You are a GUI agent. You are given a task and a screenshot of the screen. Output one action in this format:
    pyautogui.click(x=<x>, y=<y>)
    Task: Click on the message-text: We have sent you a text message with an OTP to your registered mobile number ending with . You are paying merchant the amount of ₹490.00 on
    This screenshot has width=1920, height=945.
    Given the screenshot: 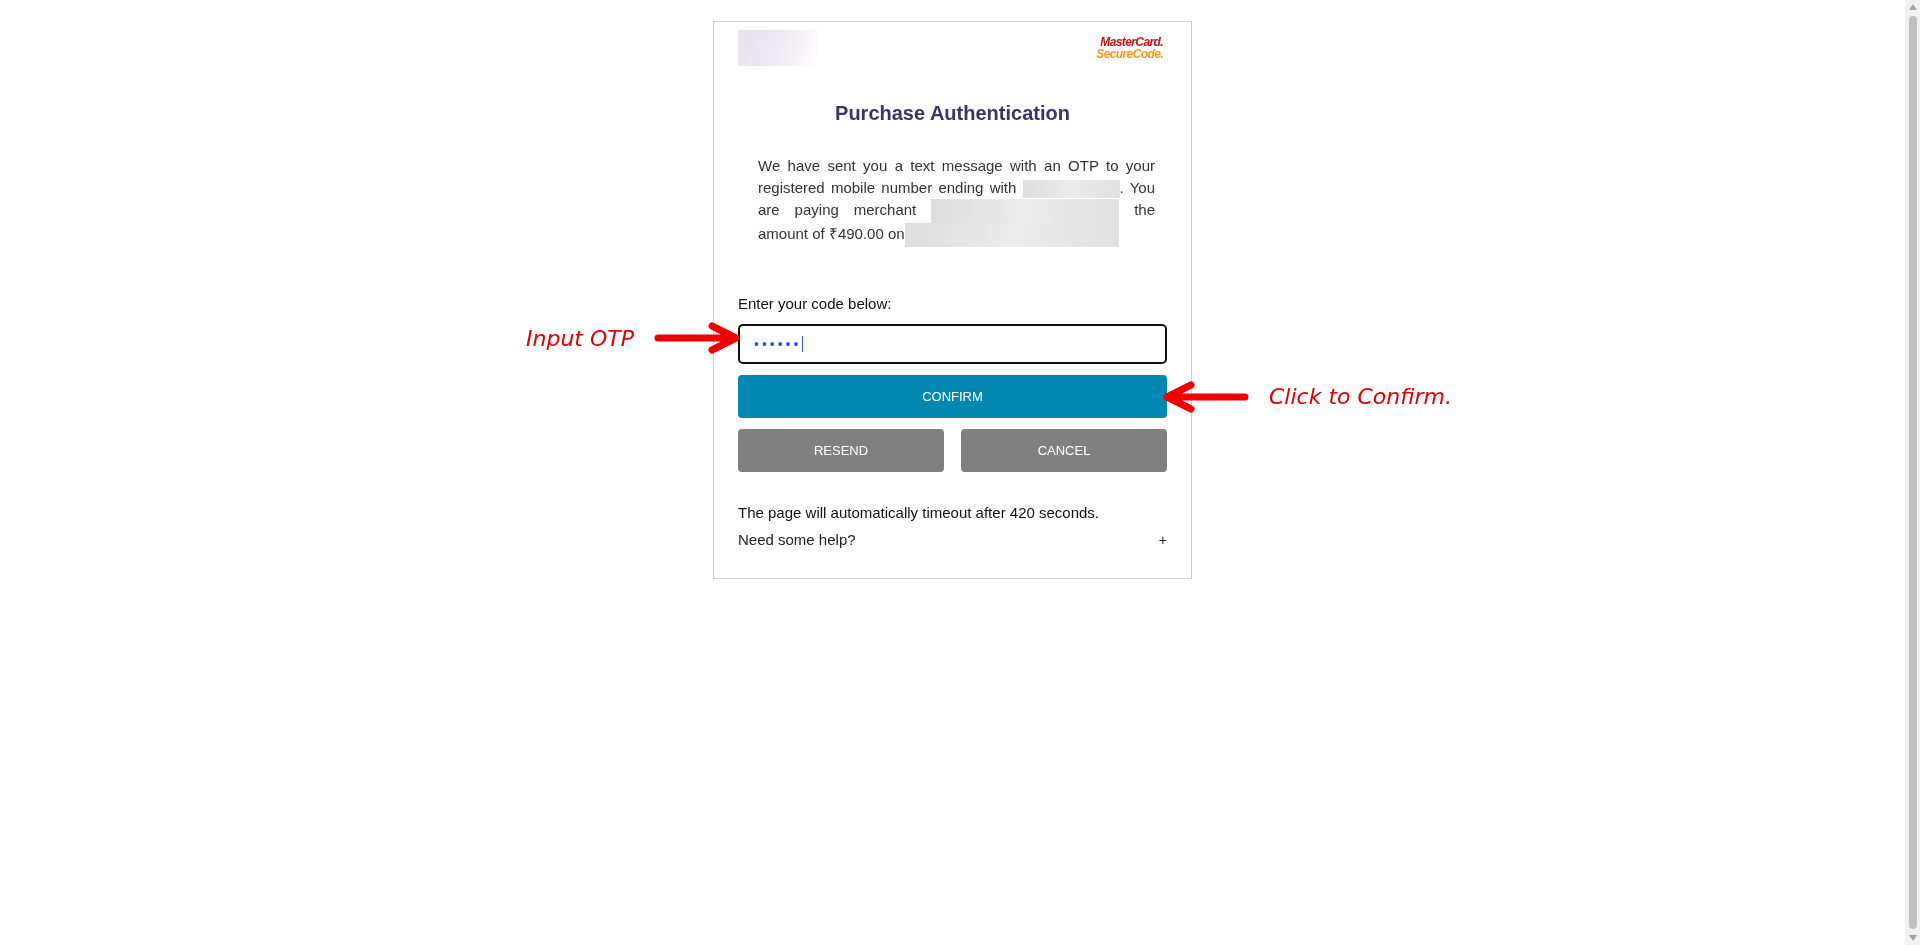 What is the action you would take?
    pyautogui.click(x=956, y=201)
    